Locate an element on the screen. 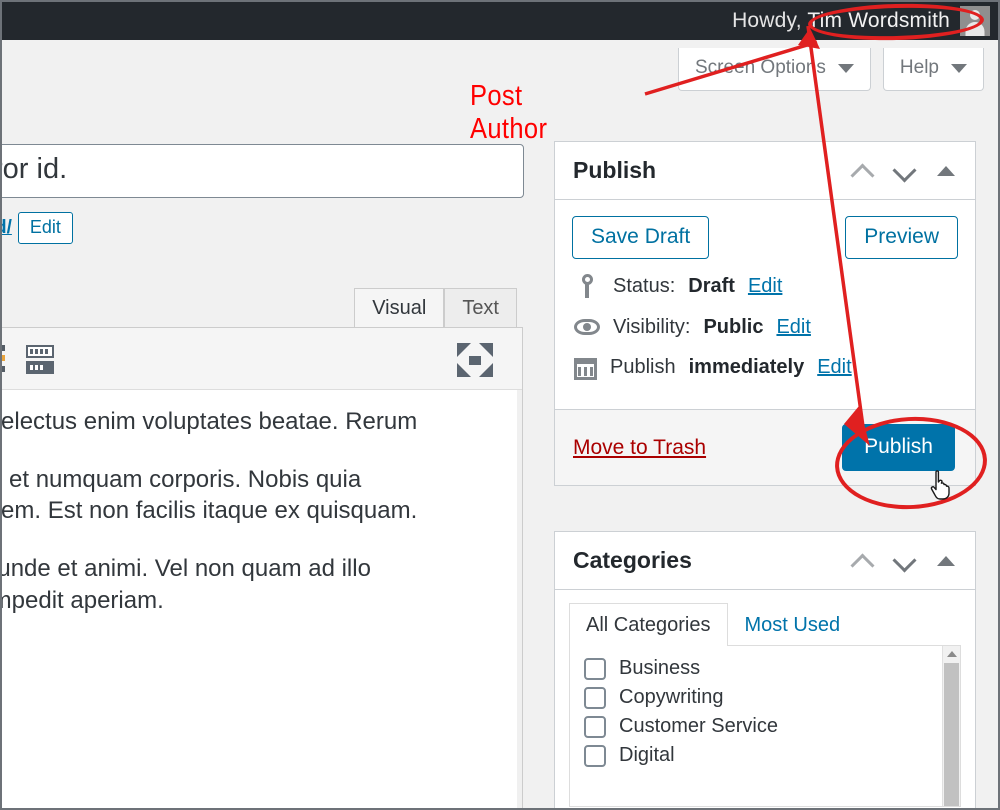 This screenshot has width=1000, height=810. status-value: Draft is located at coordinates (711, 285).